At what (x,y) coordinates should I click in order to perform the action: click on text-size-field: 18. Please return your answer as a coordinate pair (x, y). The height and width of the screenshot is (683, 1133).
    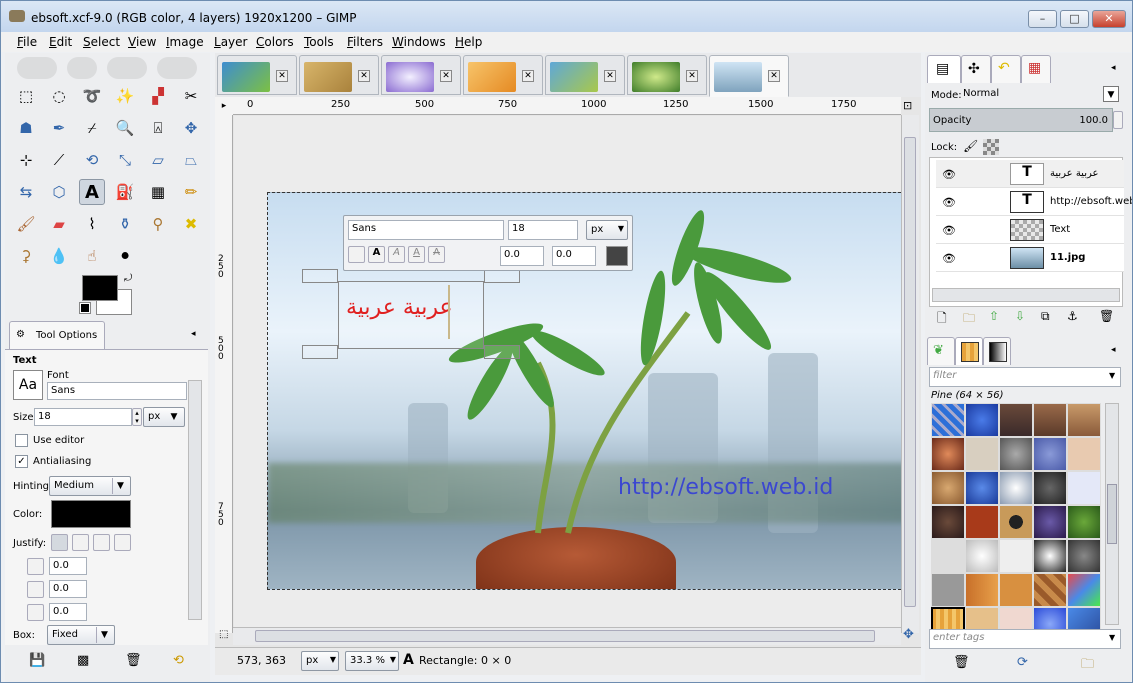
    Looking at the image, I should click on (543, 230).